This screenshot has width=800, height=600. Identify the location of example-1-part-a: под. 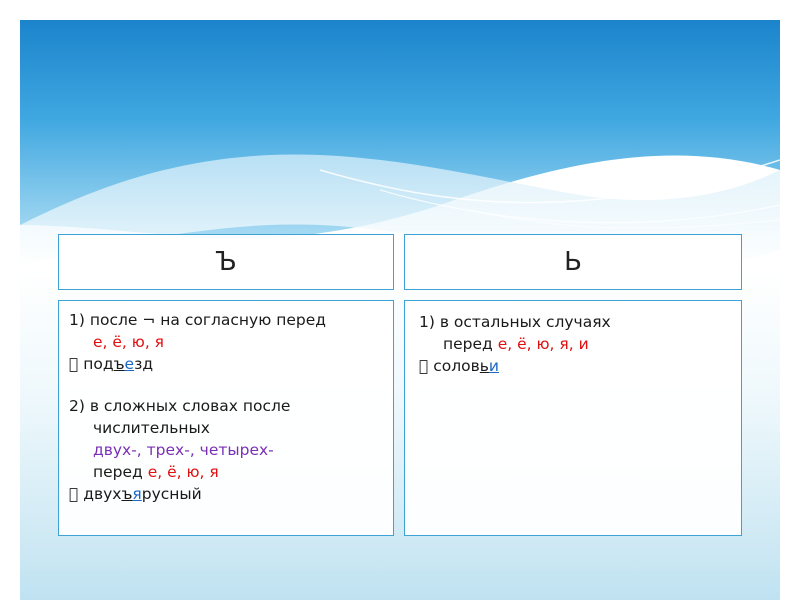
(91, 364).